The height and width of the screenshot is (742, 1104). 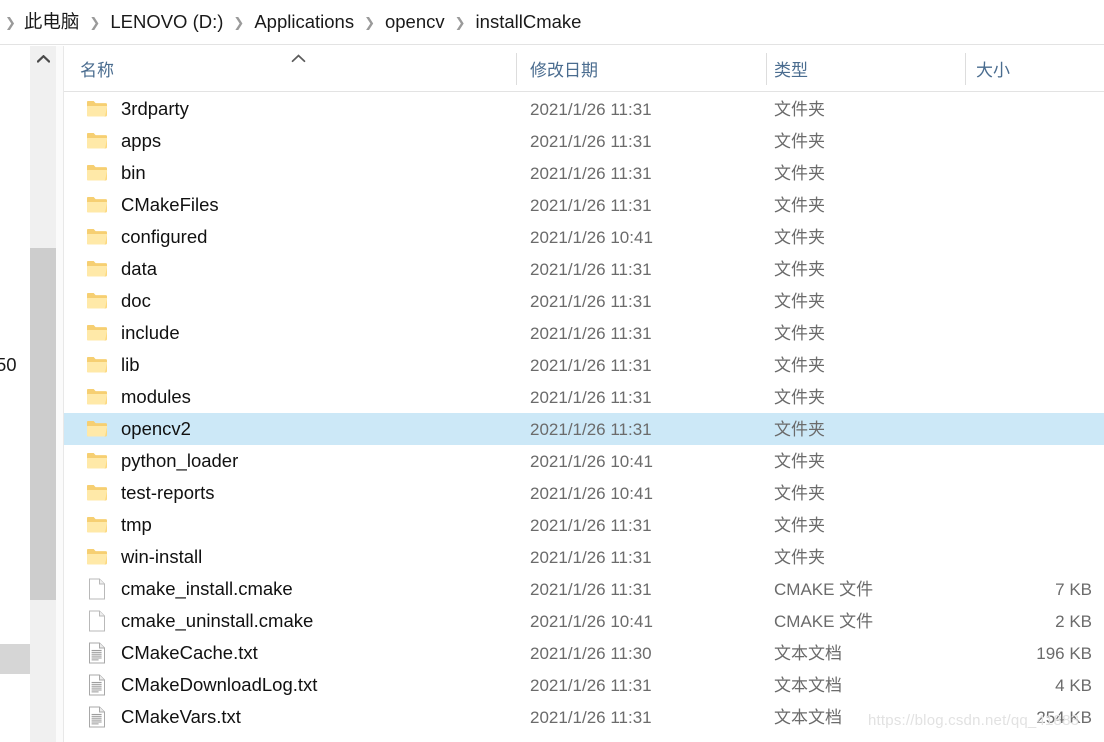 I want to click on file-name-label: python_loader, so click(x=180, y=460).